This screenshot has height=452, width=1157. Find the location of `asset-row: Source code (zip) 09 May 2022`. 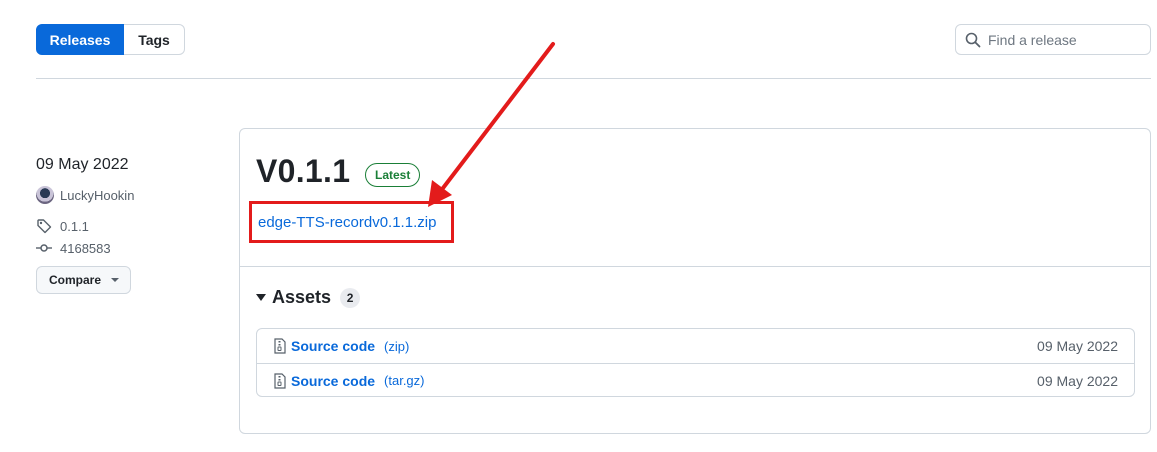

asset-row: Source code (zip) 09 May 2022 is located at coordinates (695, 346).